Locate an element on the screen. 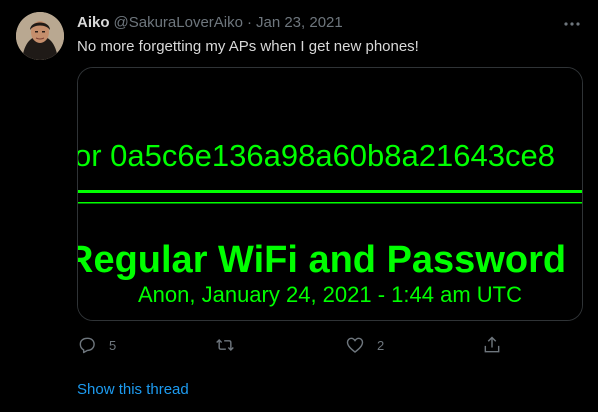  more-options-button is located at coordinates (572, 24).